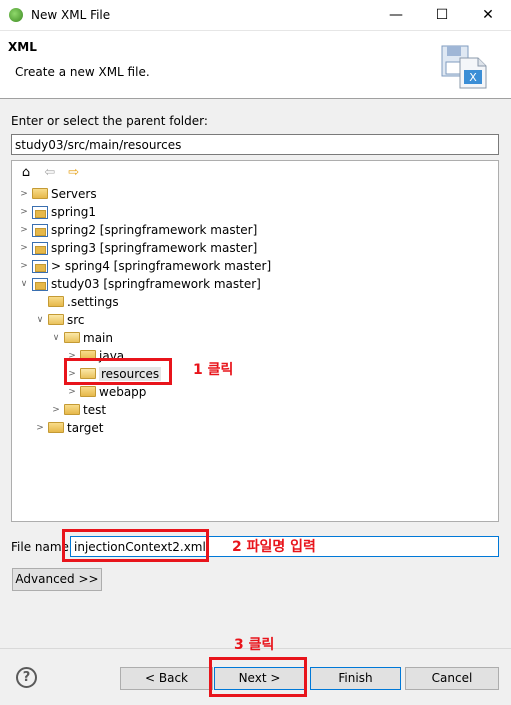  What do you see at coordinates (473, 77) in the screenshot?
I see `svg-text: X` at bounding box center [473, 77].